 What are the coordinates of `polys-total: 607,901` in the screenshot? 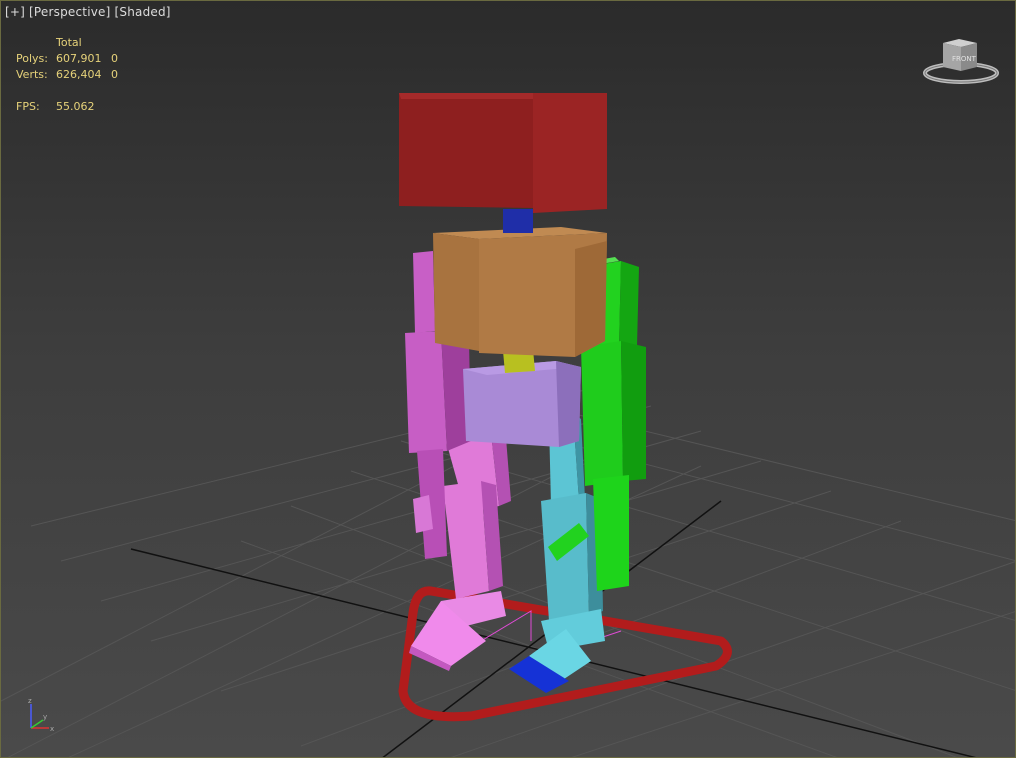 It's located at (79, 58).